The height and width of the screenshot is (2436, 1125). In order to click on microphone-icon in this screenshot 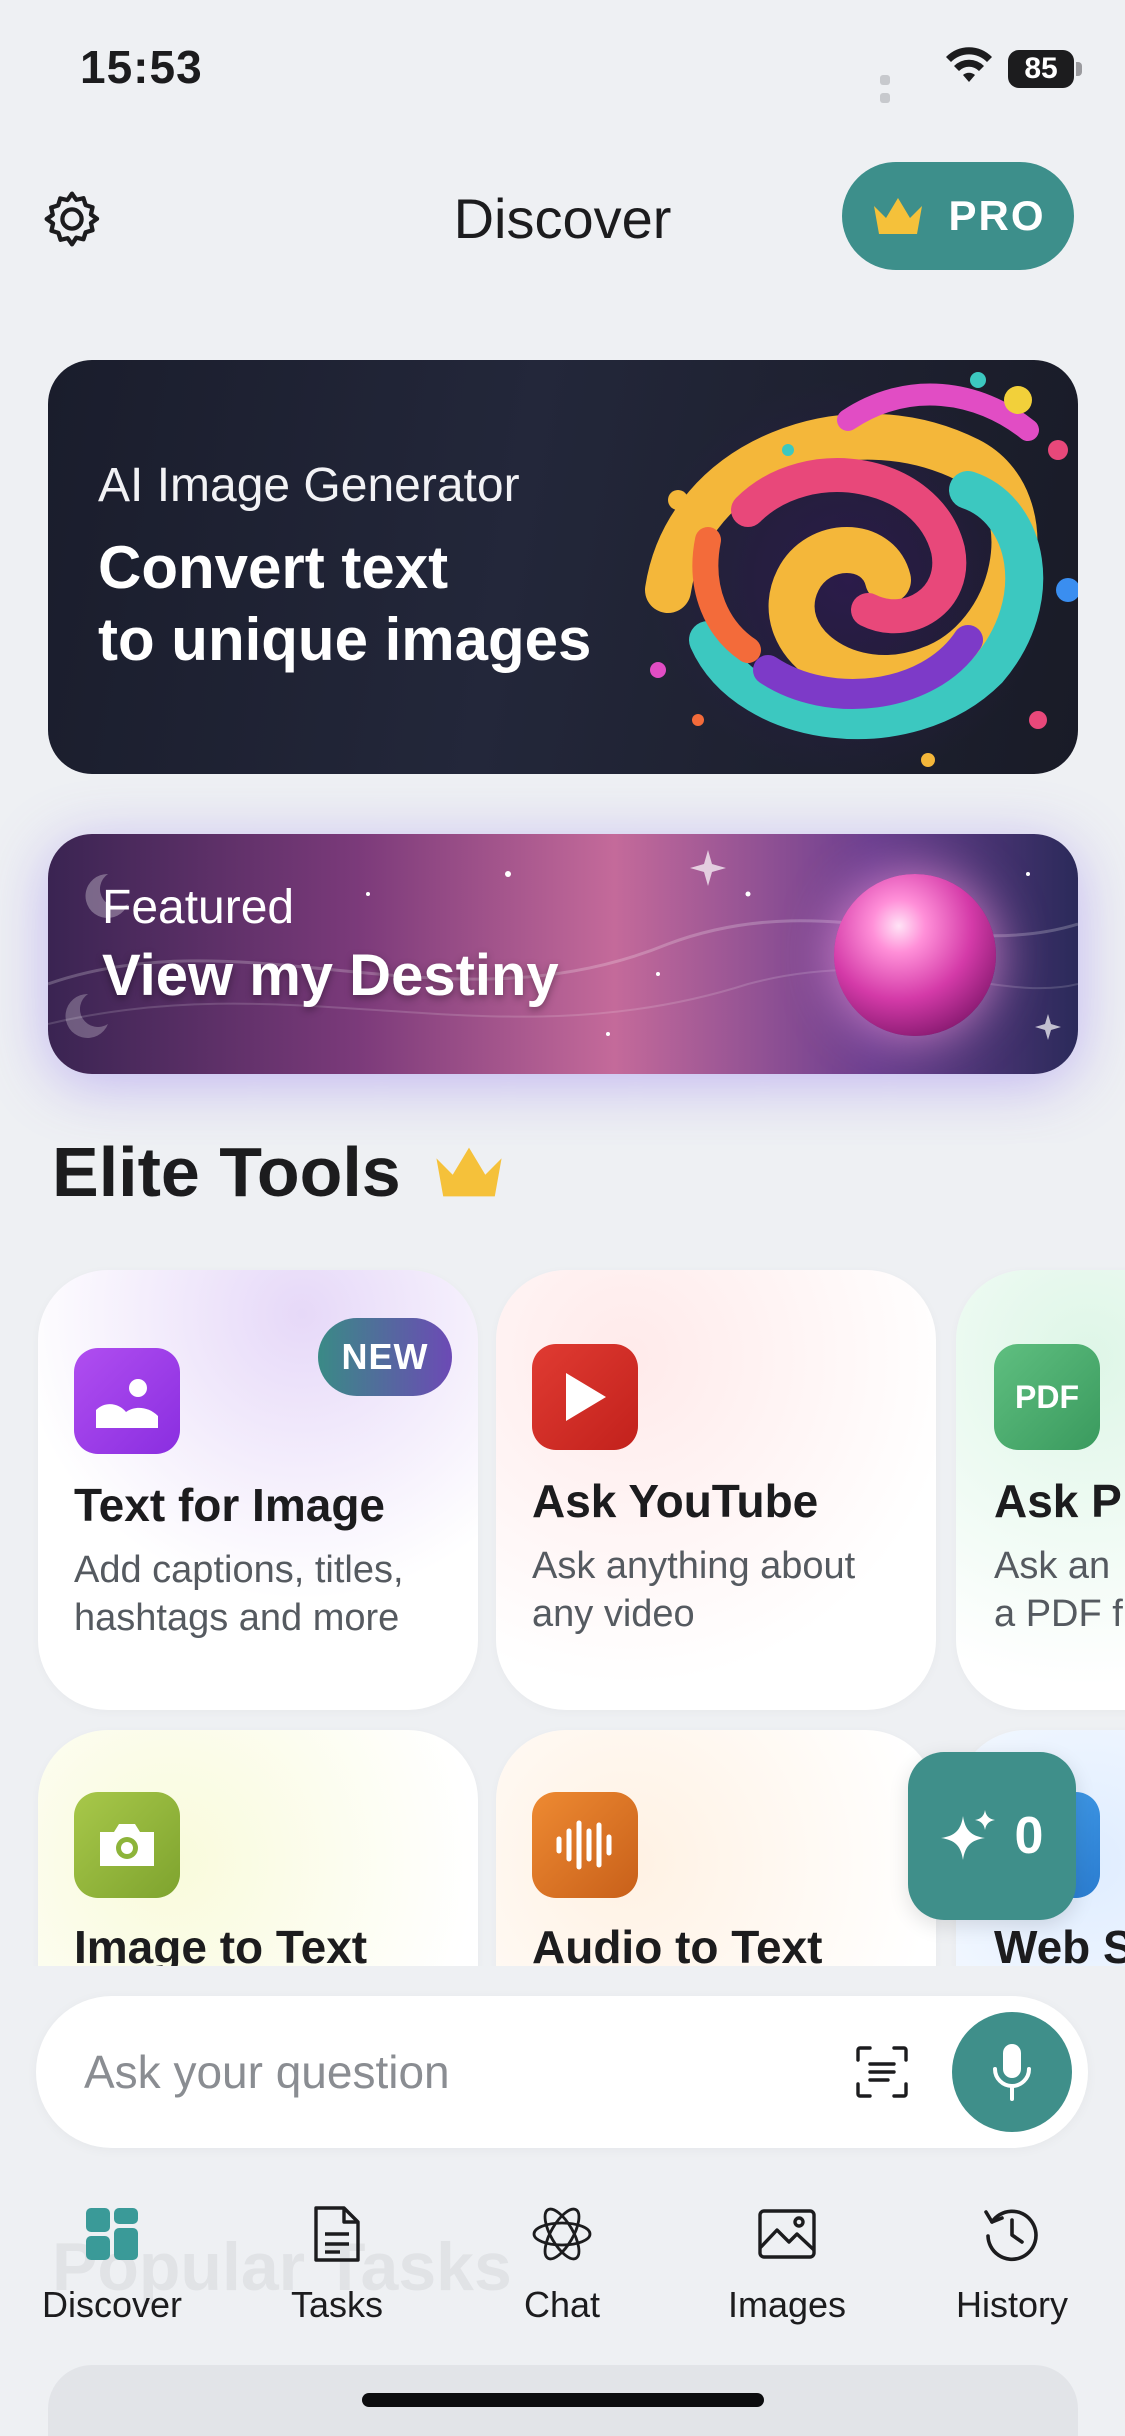, I will do `click(1012, 2072)`.